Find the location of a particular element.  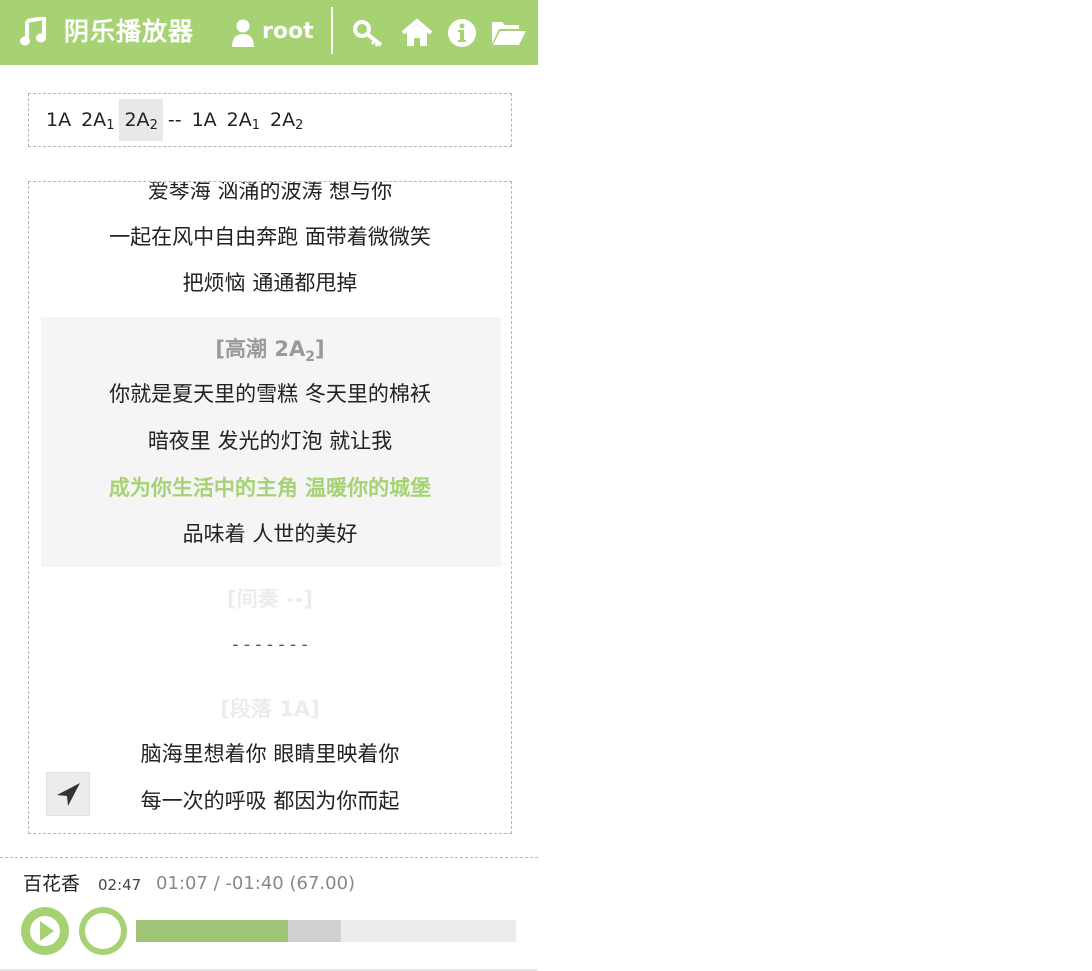

music-note-icon is located at coordinates (33, 32).